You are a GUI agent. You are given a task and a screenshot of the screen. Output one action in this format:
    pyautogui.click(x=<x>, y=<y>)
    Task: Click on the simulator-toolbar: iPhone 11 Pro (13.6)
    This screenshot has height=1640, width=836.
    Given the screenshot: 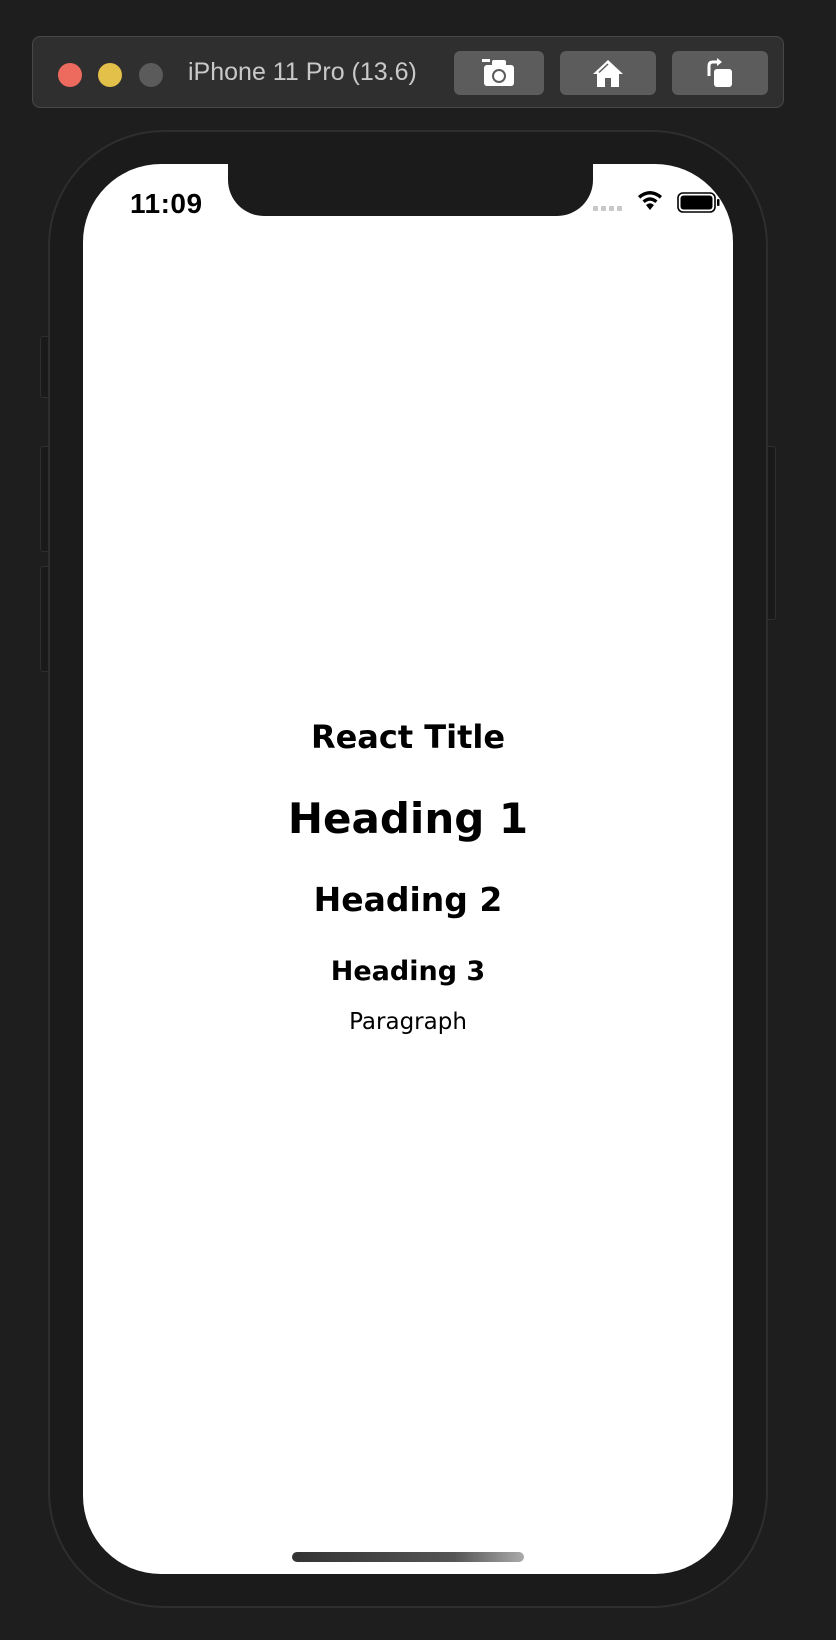 What is the action you would take?
    pyautogui.click(x=408, y=72)
    